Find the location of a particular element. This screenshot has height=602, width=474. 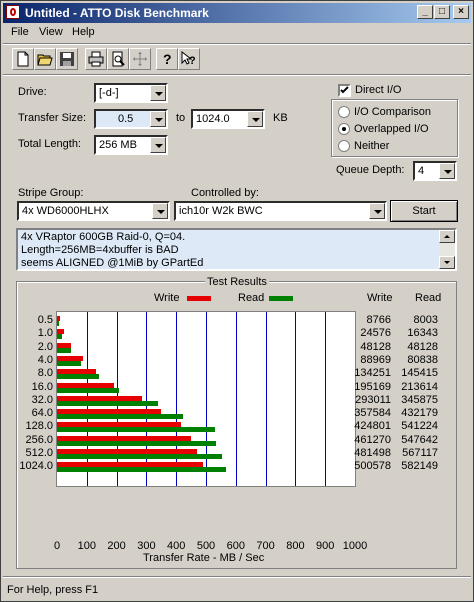

notes-line: seems ALIGNED @1MiB by GPartEd is located at coordinates (112, 263).